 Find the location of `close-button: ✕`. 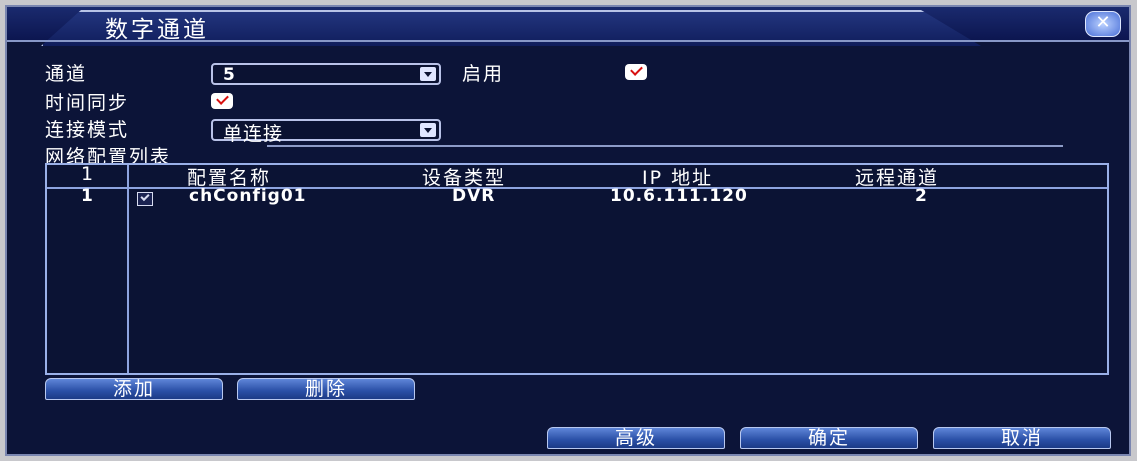

close-button: ✕ is located at coordinates (1103, 24).